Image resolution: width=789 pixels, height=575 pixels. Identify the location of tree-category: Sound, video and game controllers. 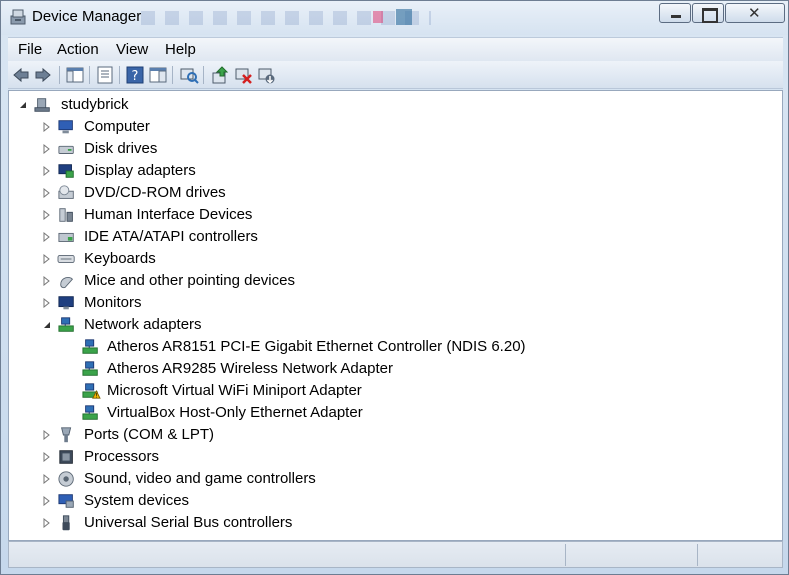
(394, 479).